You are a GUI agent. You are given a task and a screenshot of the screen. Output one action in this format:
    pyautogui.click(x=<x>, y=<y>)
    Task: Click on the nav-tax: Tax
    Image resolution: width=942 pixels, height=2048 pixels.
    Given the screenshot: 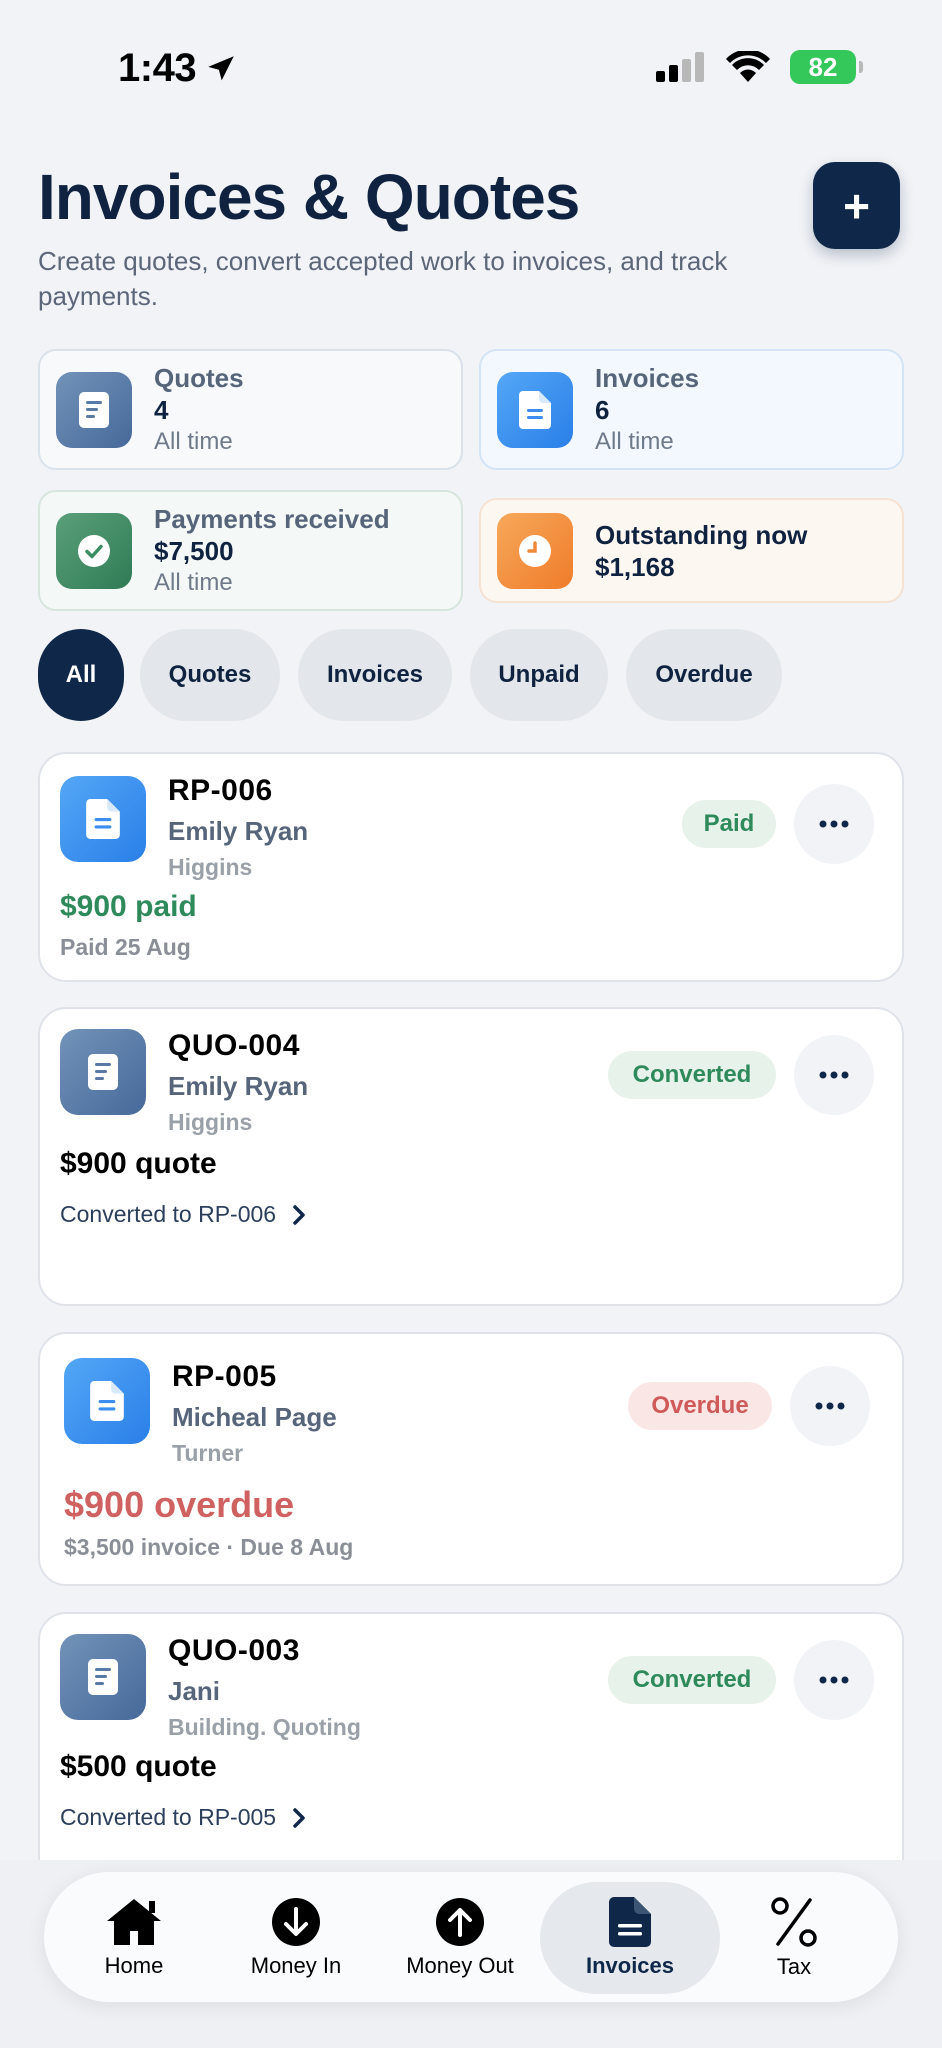 What is the action you would take?
    pyautogui.click(x=794, y=1938)
    